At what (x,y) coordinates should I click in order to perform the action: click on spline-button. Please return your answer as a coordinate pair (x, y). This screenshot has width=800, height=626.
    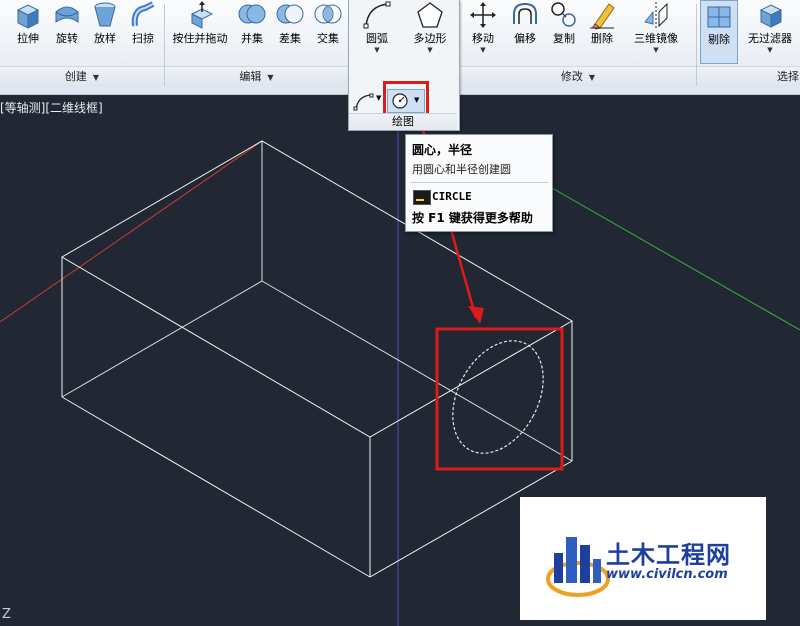
    Looking at the image, I should click on (364, 102).